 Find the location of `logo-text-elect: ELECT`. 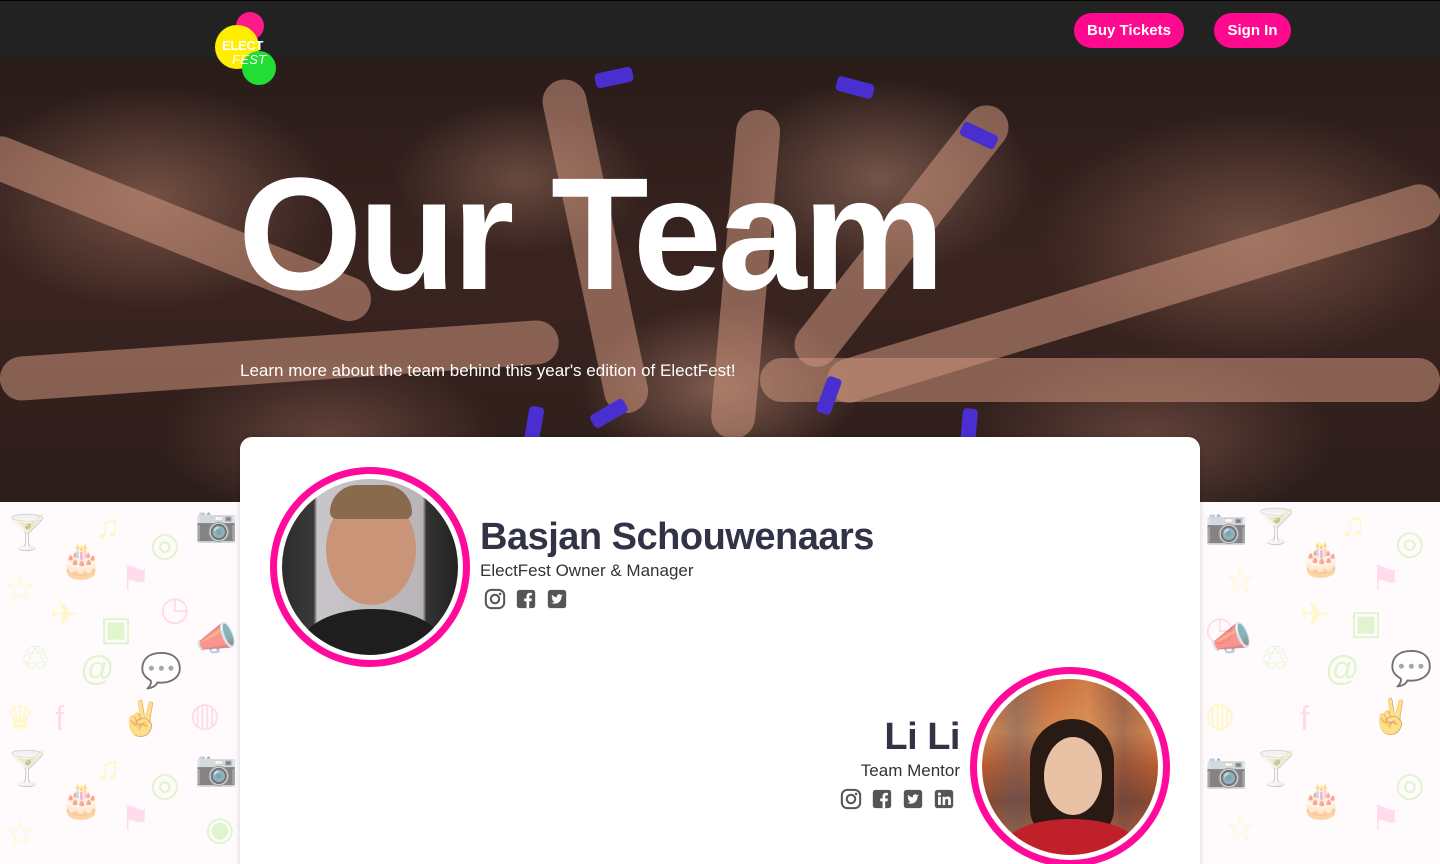

logo-text-elect: ELECT is located at coordinates (243, 45).